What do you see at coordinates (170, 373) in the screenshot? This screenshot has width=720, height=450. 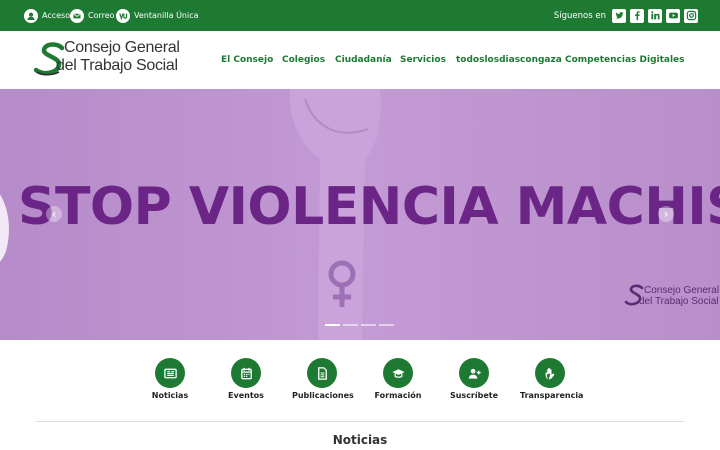 I see `newspaper-icon` at bounding box center [170, 373].